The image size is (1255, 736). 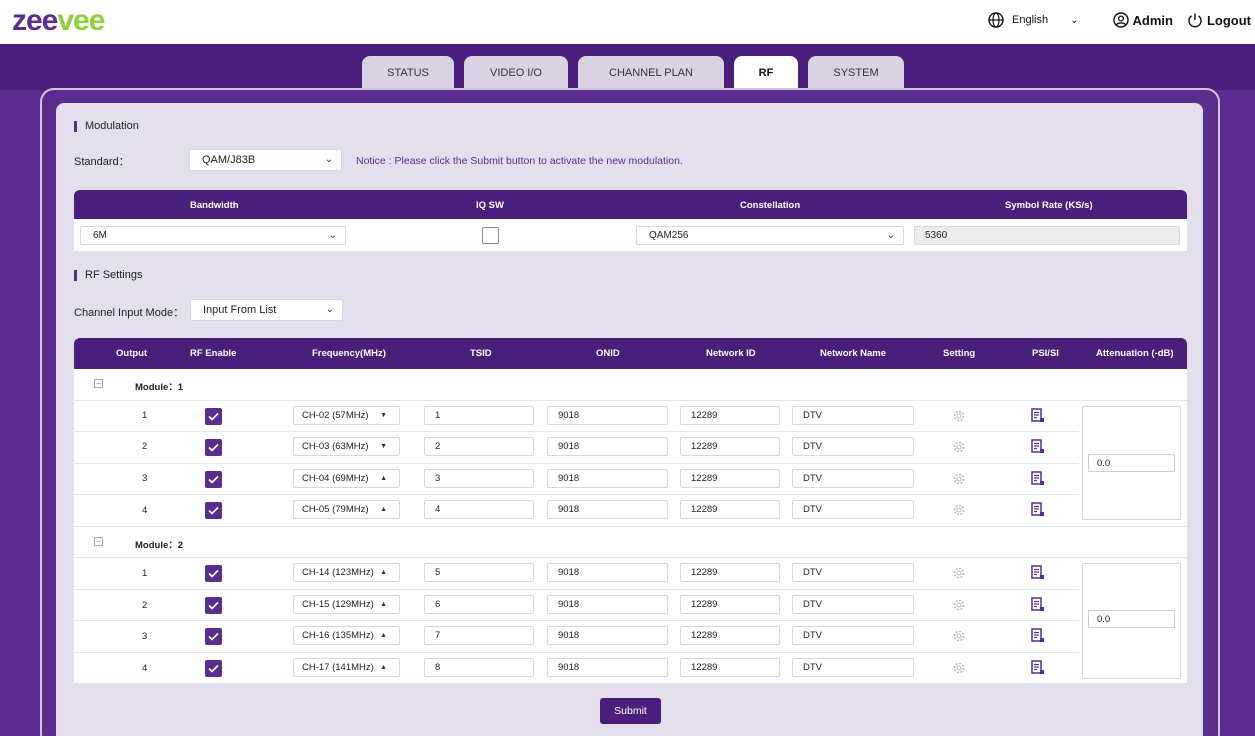 I want to click on frequency-select: CH-15 (129MHz) ▲, so click(x=346, y=604).